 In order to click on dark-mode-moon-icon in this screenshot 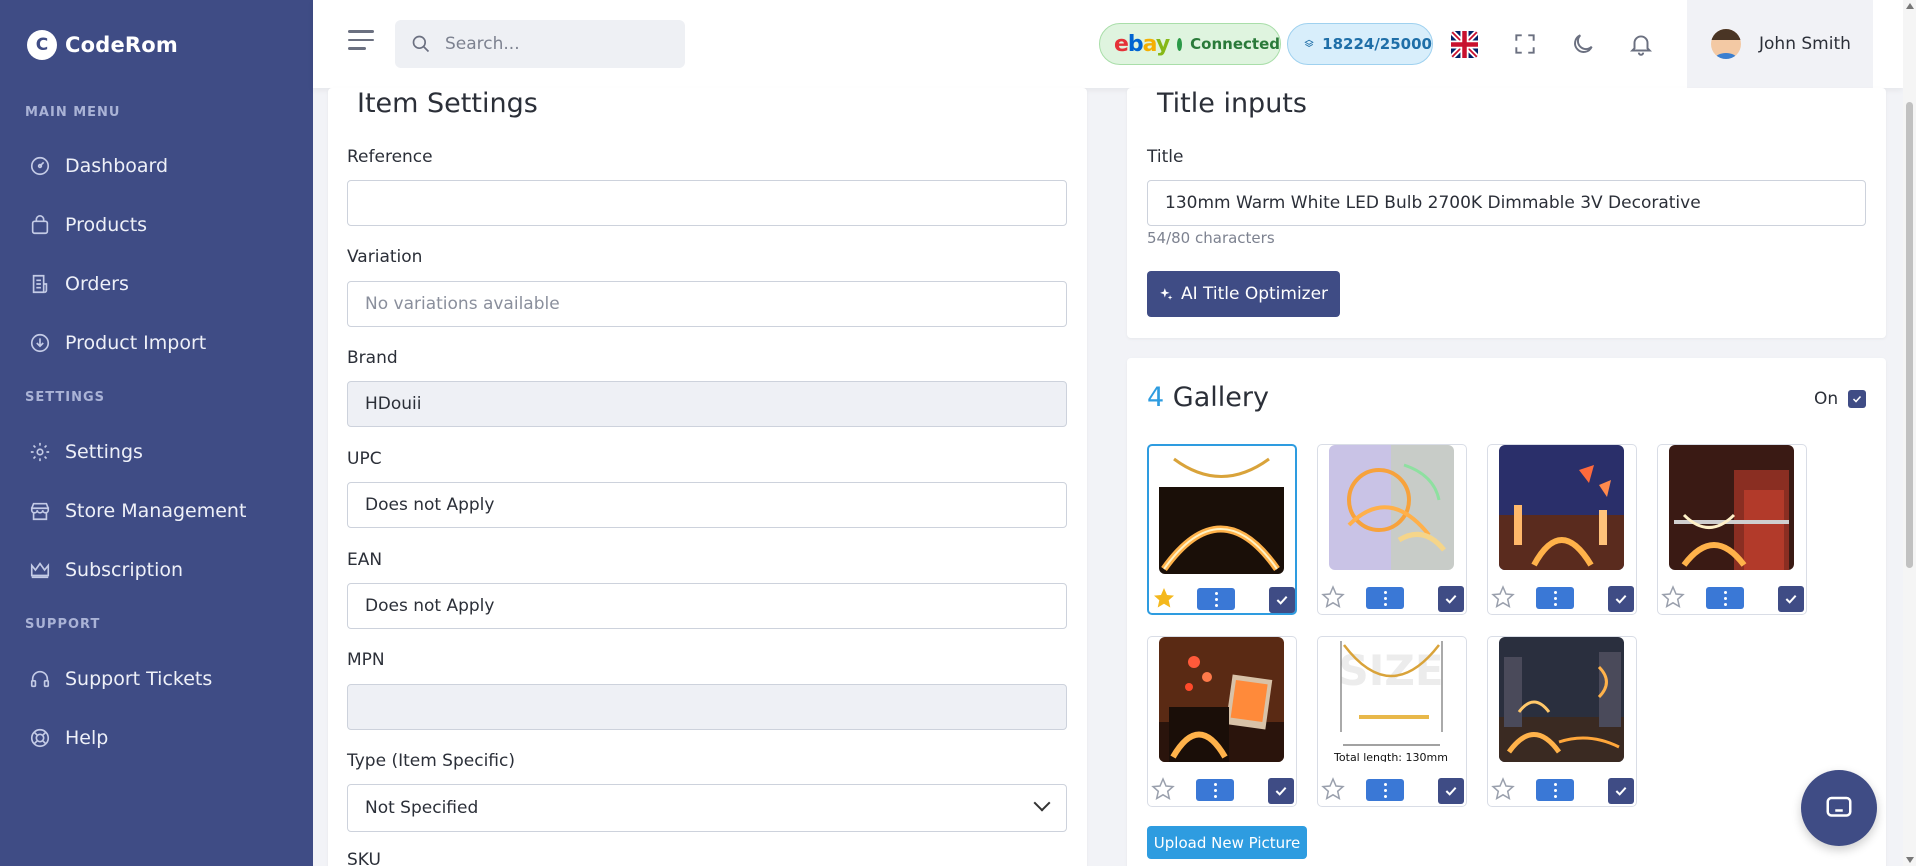, I will do `click(1583, 44)`.